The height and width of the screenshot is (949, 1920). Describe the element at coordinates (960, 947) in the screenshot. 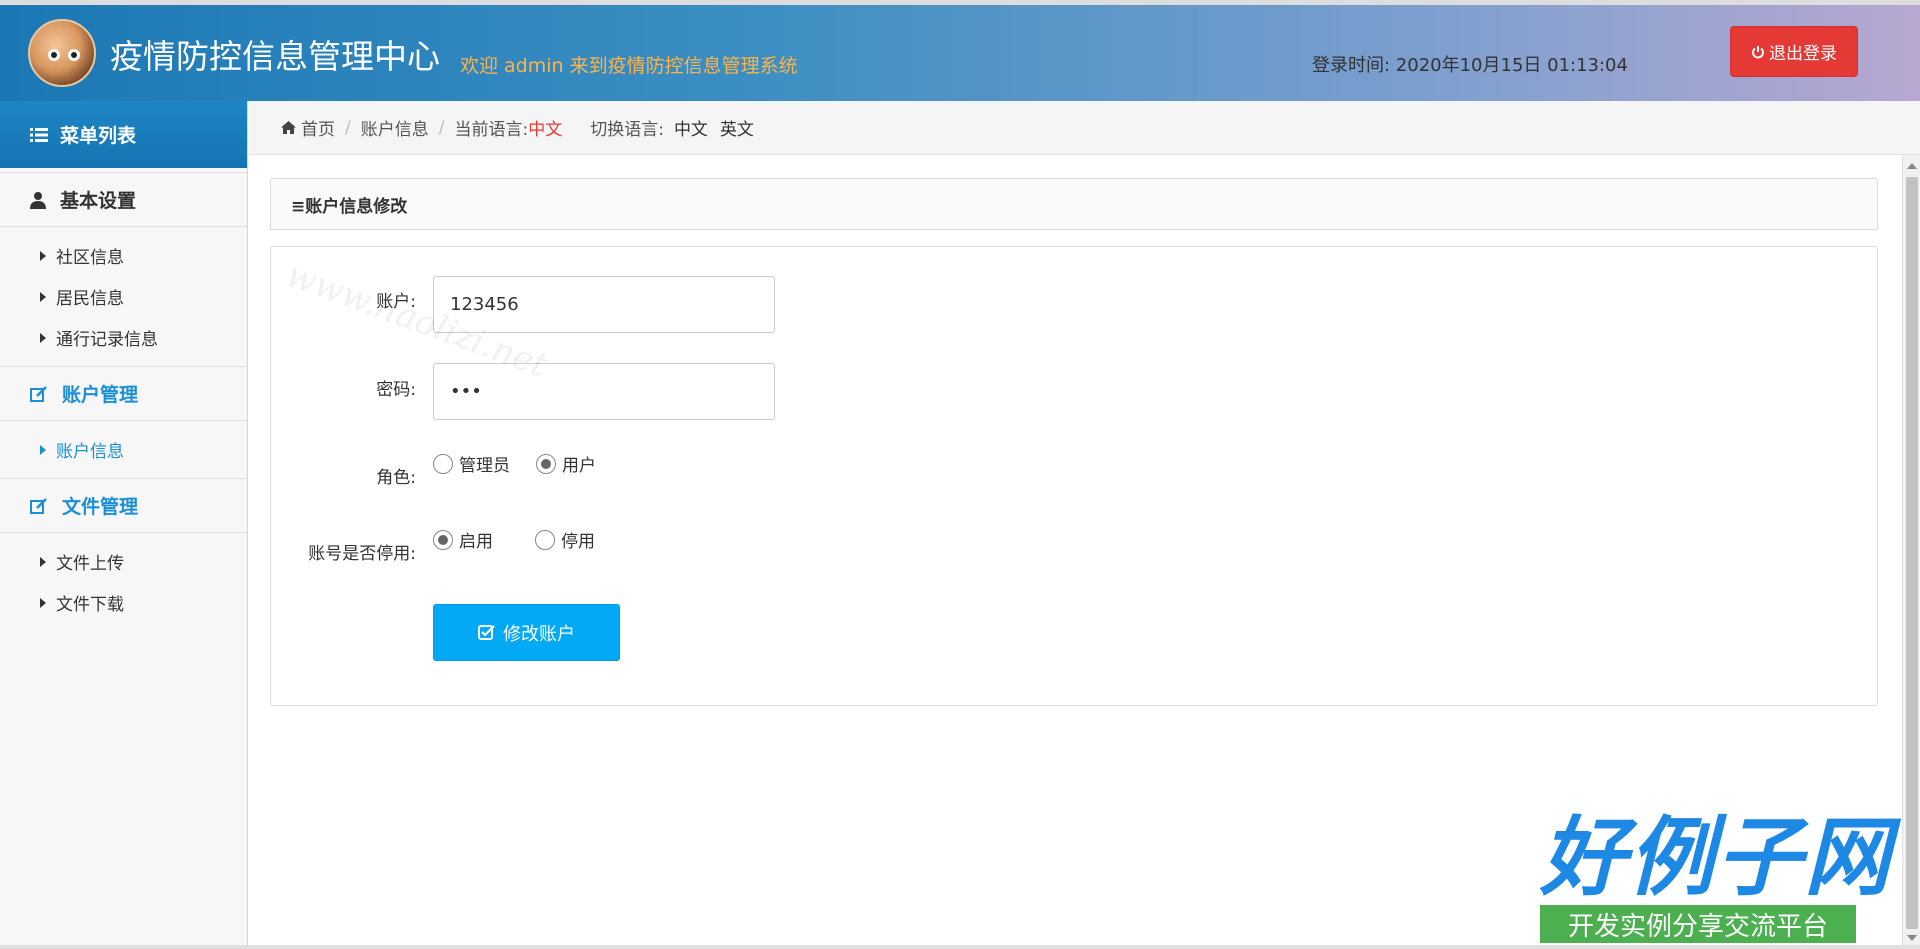

I see `window-bottom-border` at that location.